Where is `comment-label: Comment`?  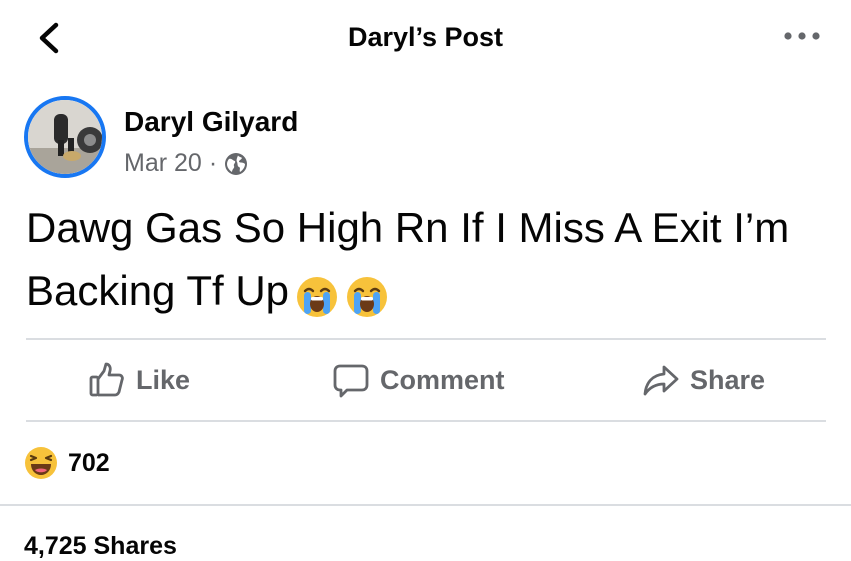 comment-label: Comment is located at coordinates (442, 379).